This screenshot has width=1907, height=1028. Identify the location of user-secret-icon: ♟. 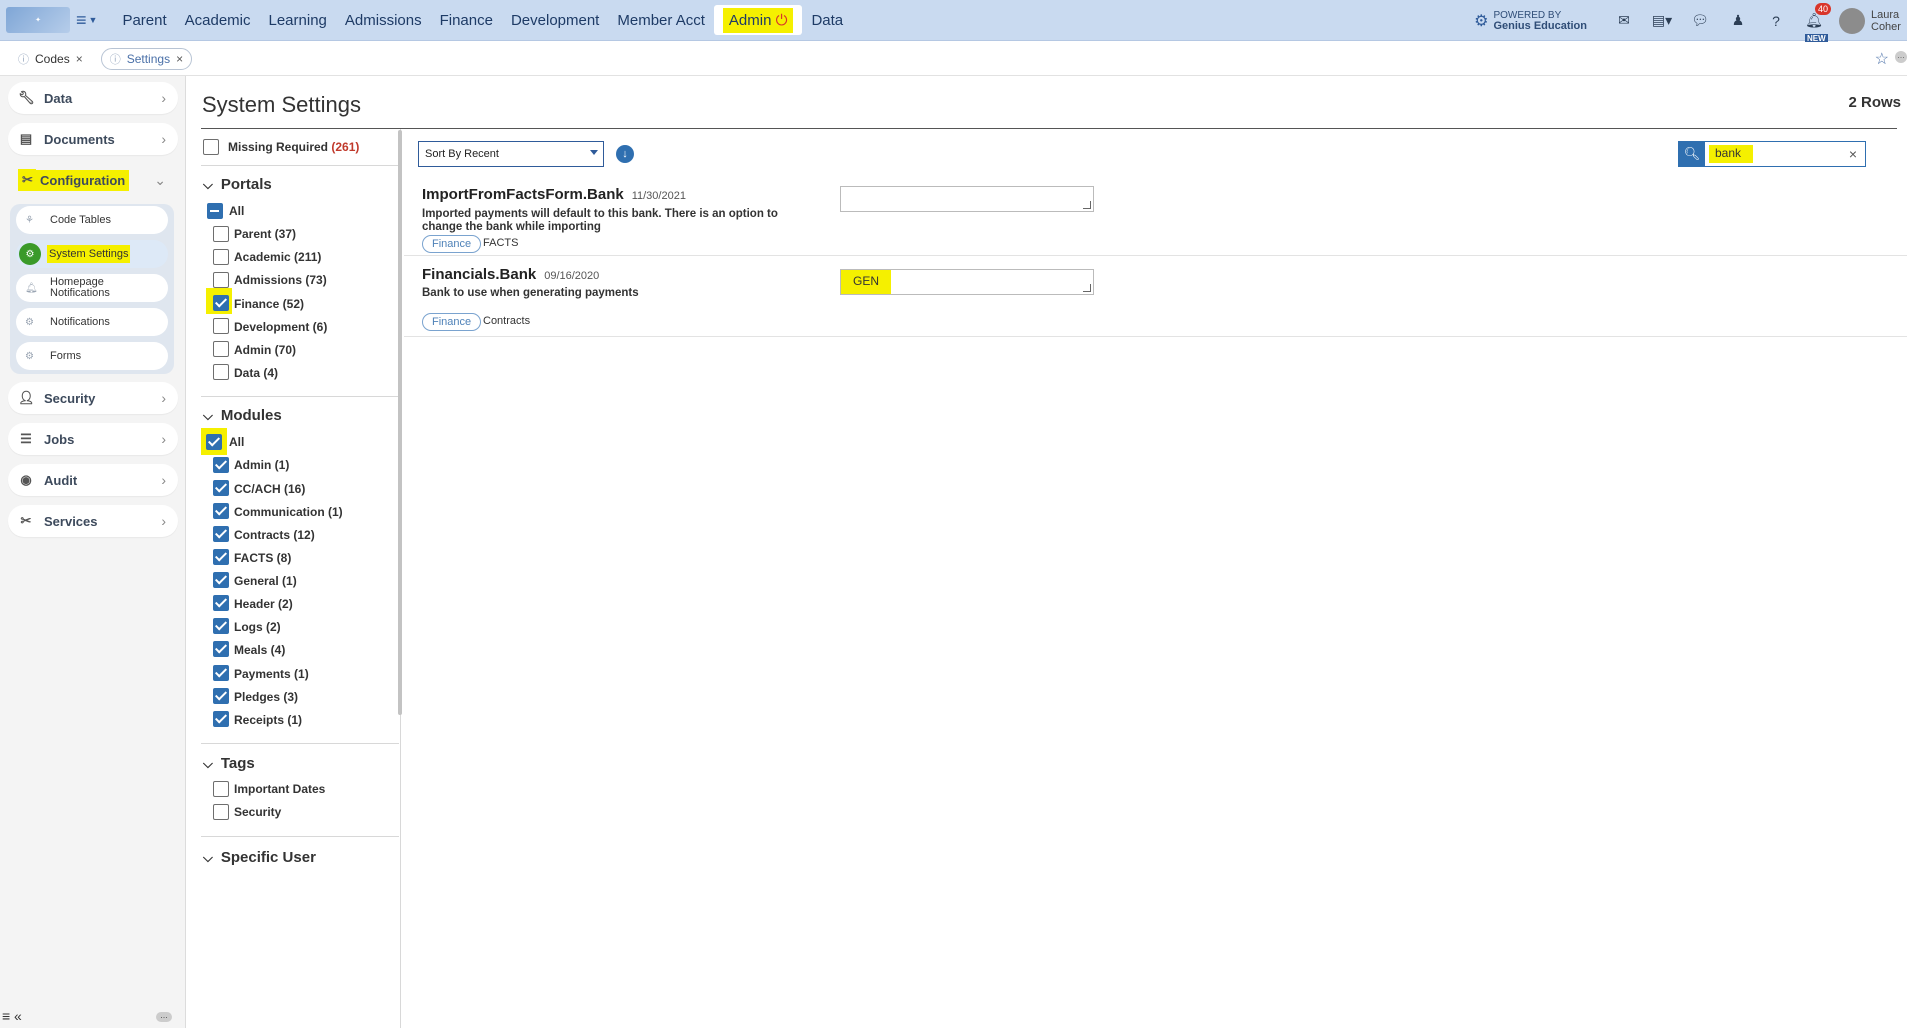
(1738, 20).